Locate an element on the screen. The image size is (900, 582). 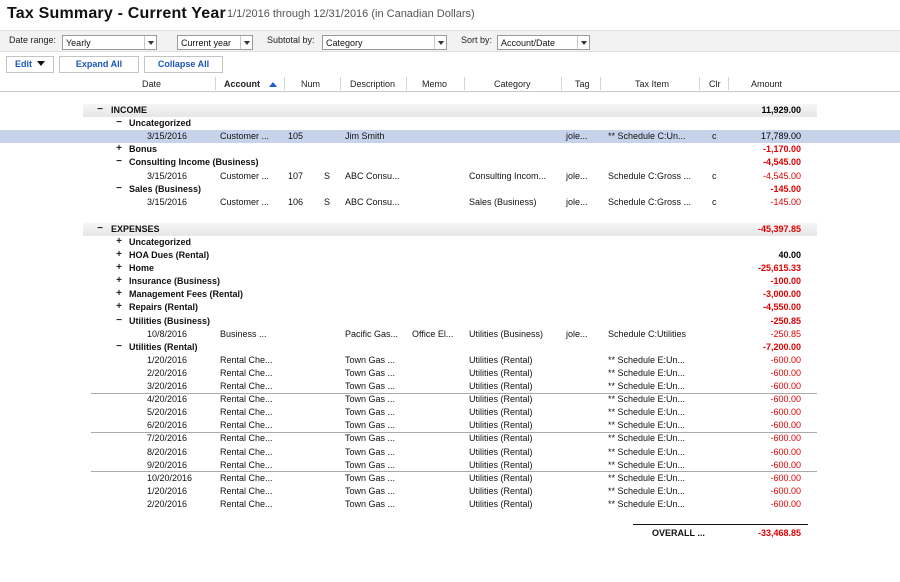
sort-select: Account/Date is located at coordinates (543, 42).